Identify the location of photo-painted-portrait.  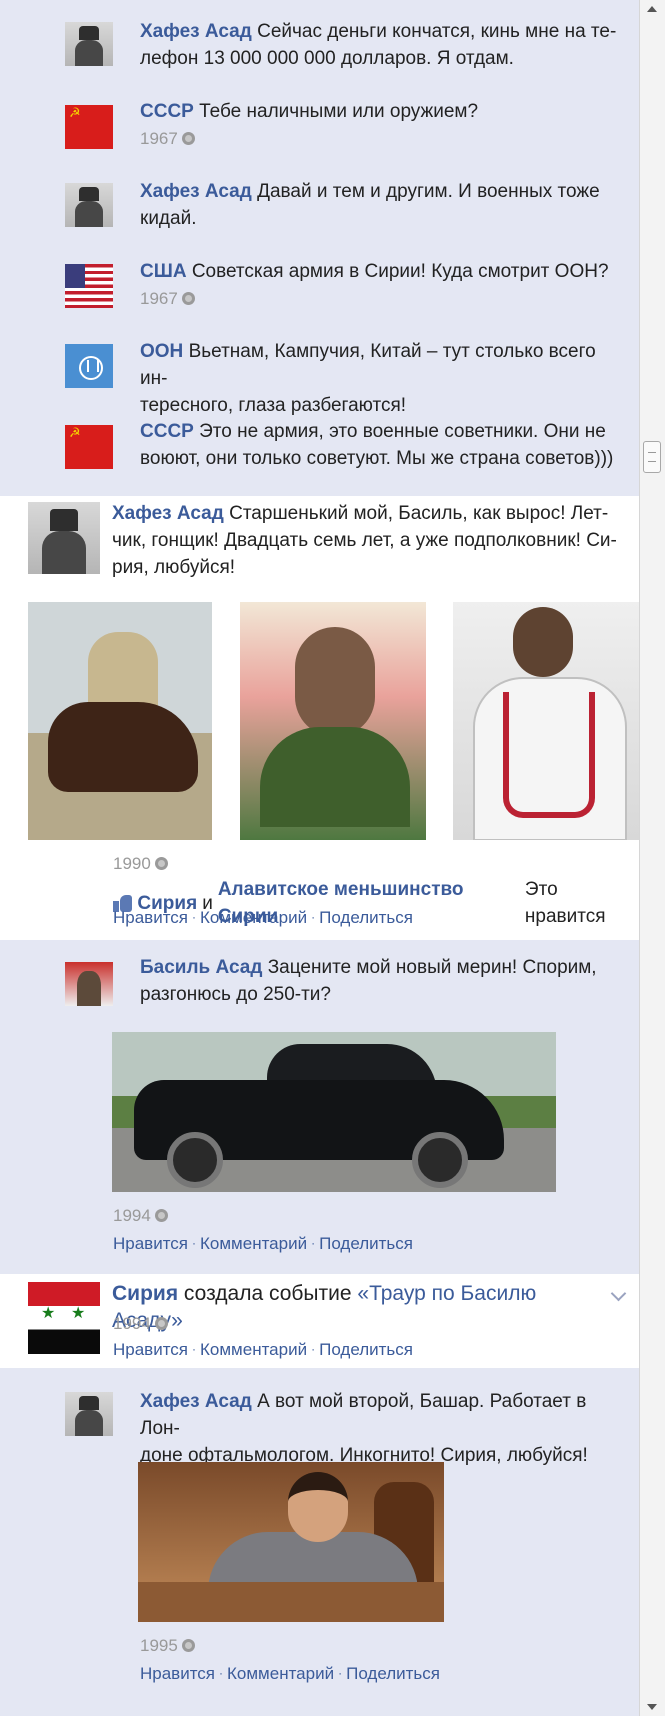
(333, 721).